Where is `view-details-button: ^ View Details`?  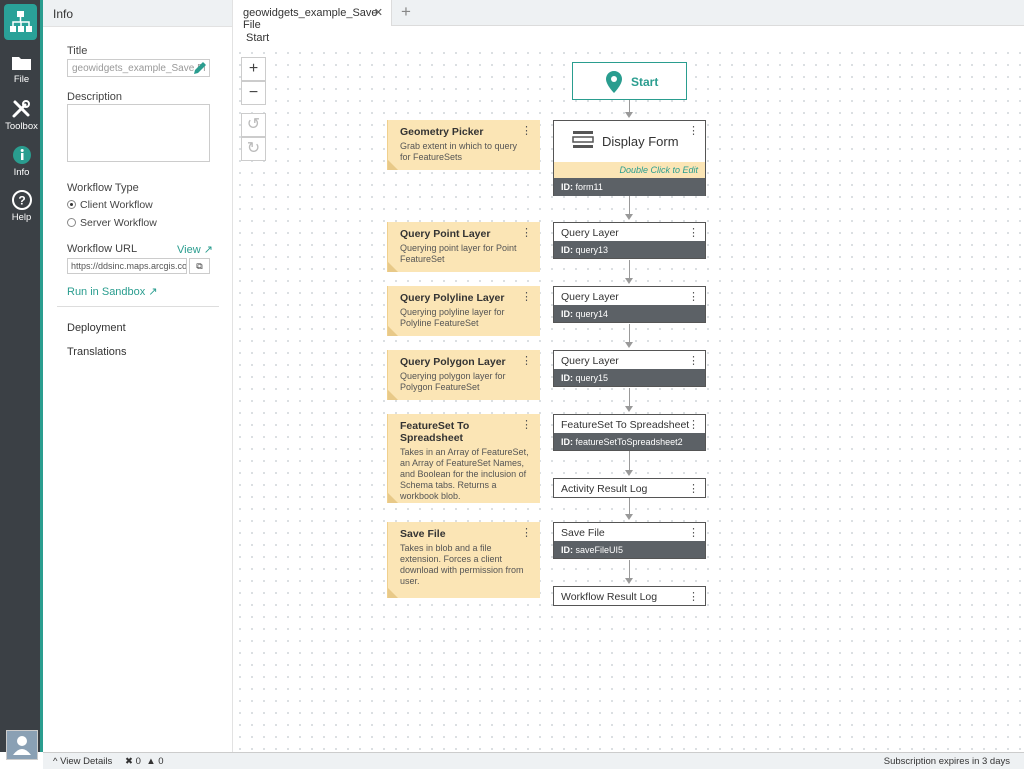 view-details-button: ^ View Details is located at coordinates (82, 761).